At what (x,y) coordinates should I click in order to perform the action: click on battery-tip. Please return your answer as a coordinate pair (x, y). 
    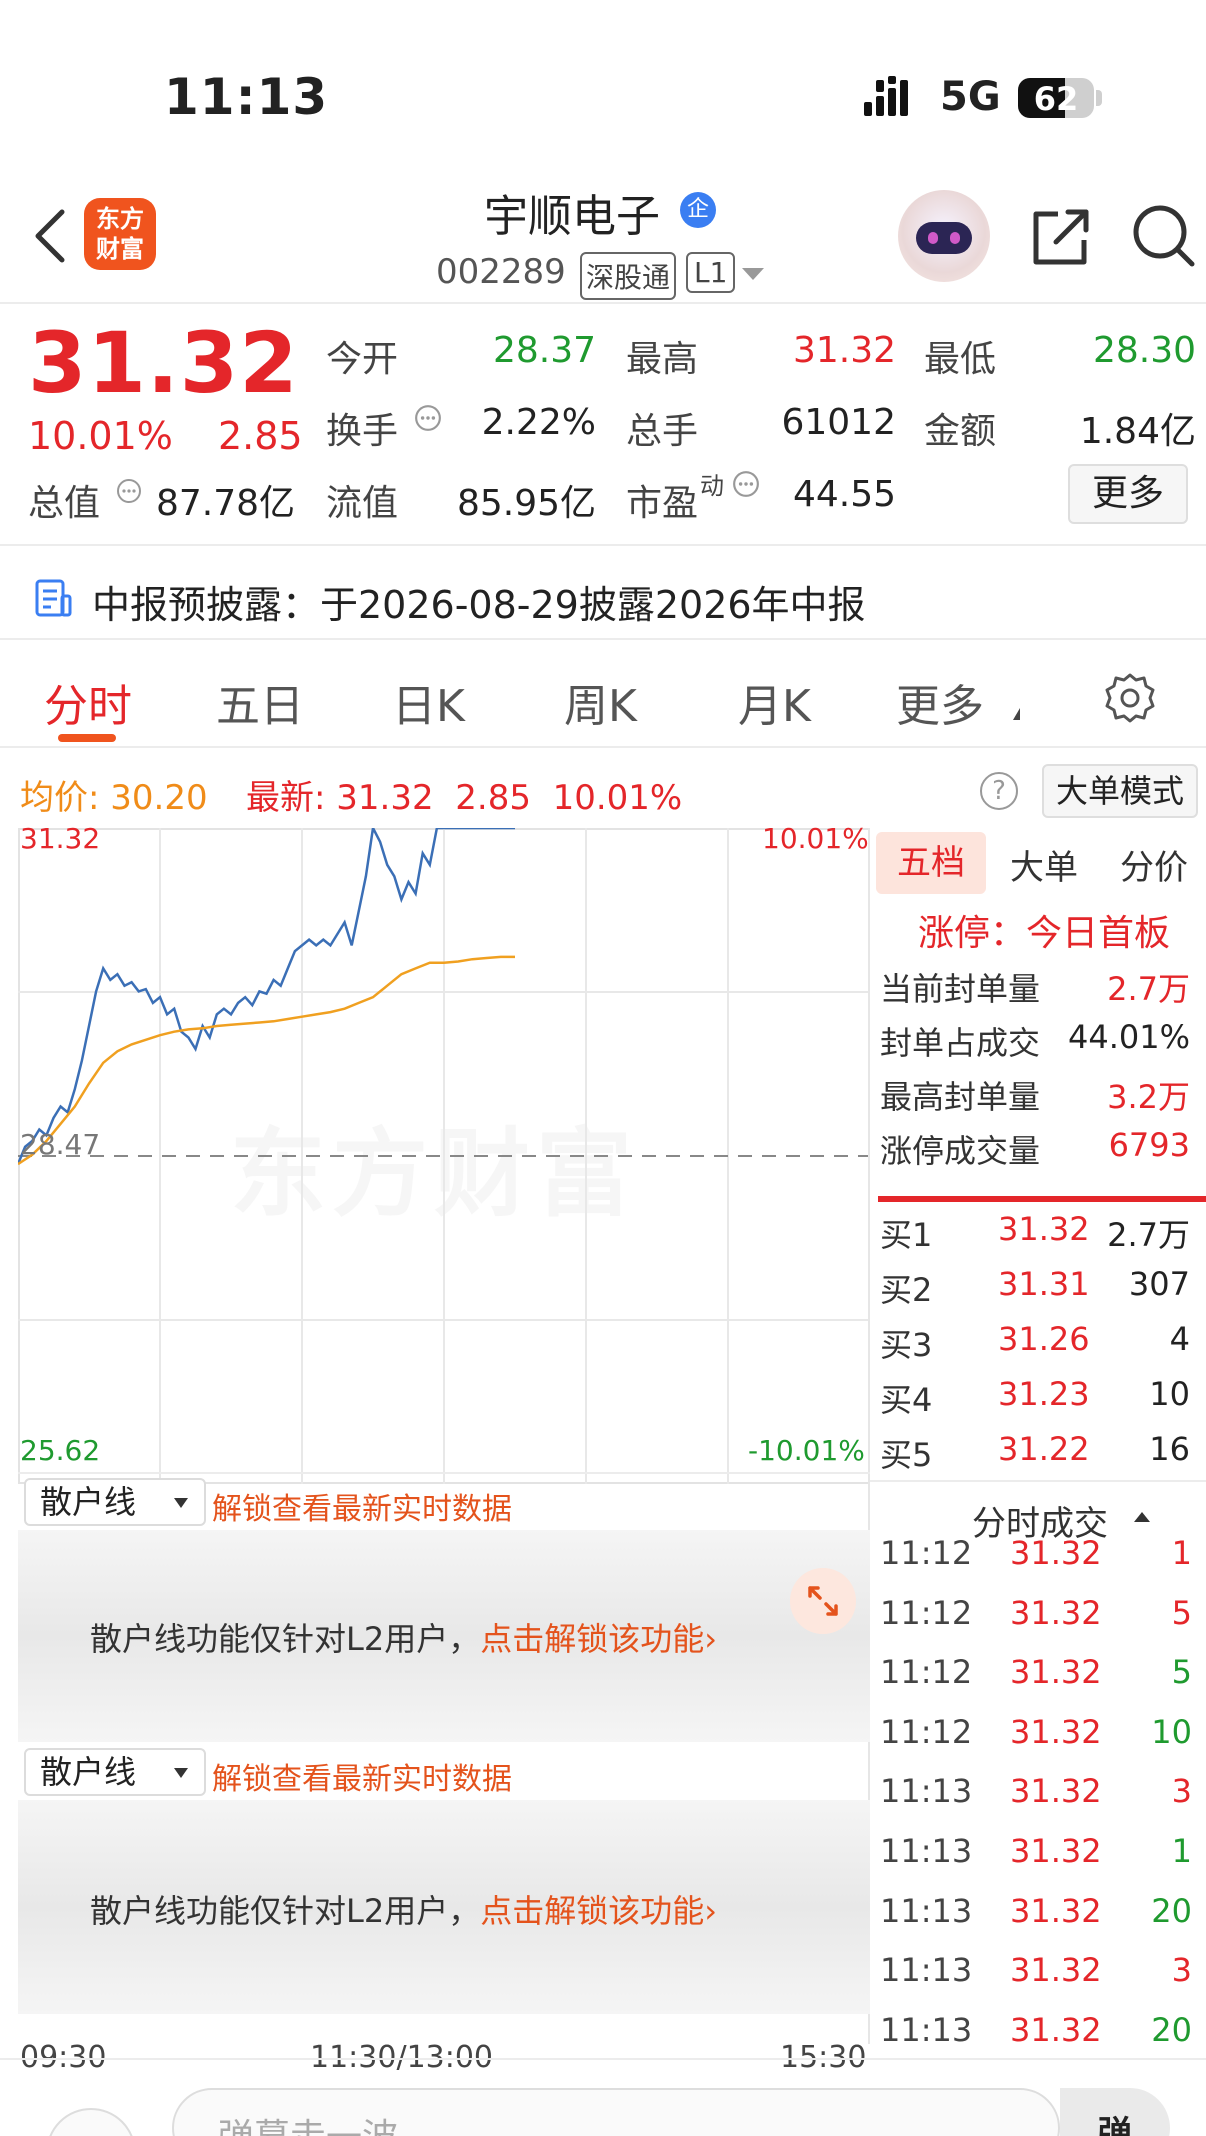
    Looking at the image, I should click on (1099, 98).